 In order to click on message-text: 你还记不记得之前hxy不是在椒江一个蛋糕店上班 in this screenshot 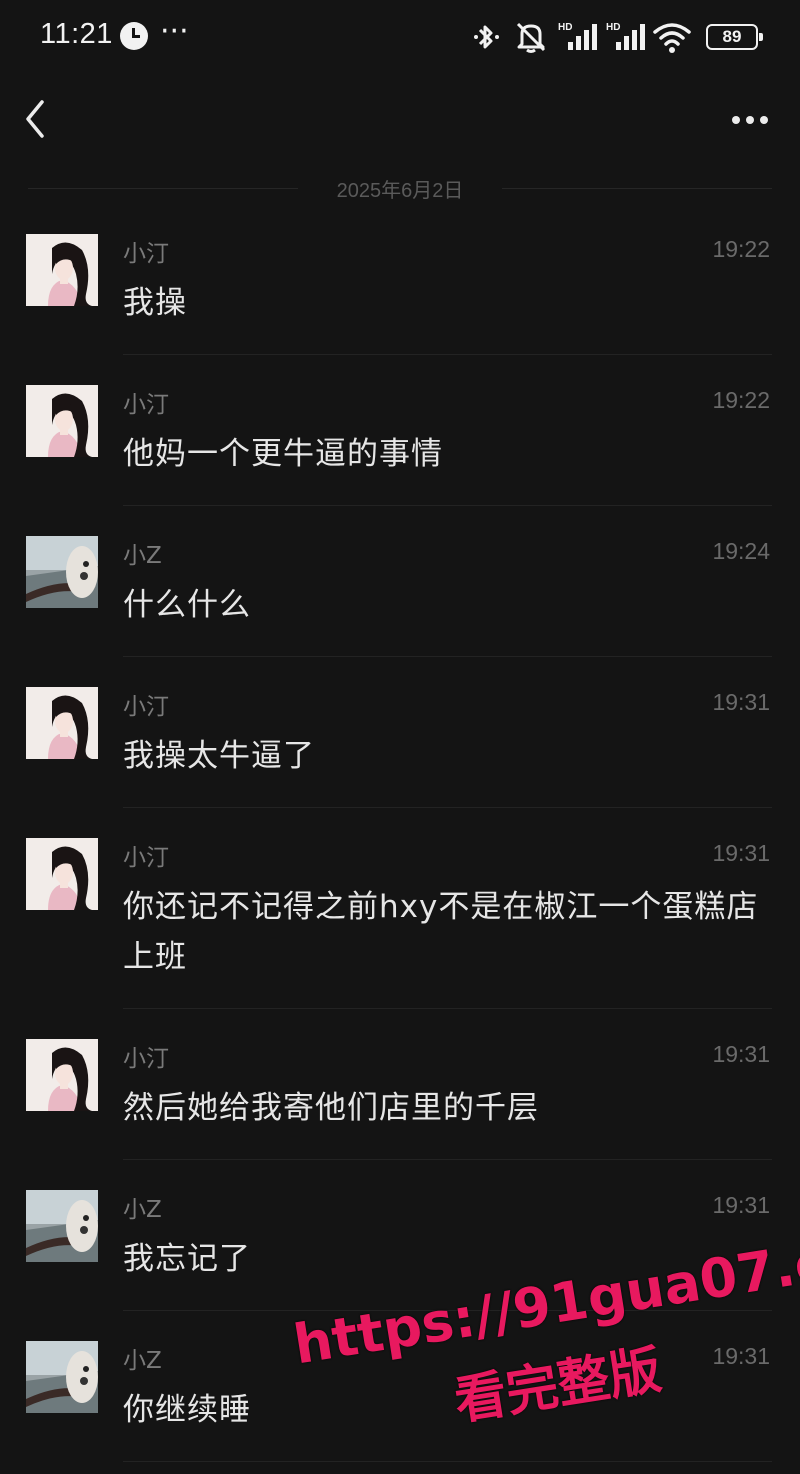, I will do `click(441, 932)`.